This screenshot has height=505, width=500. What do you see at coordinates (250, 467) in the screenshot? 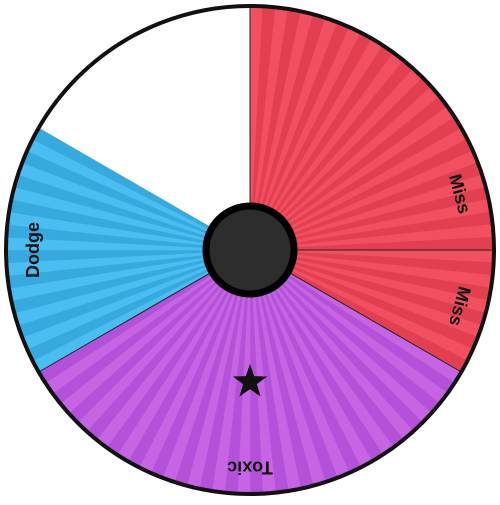
I see `segment-label: Toxic` at bounding box center [250, 467].